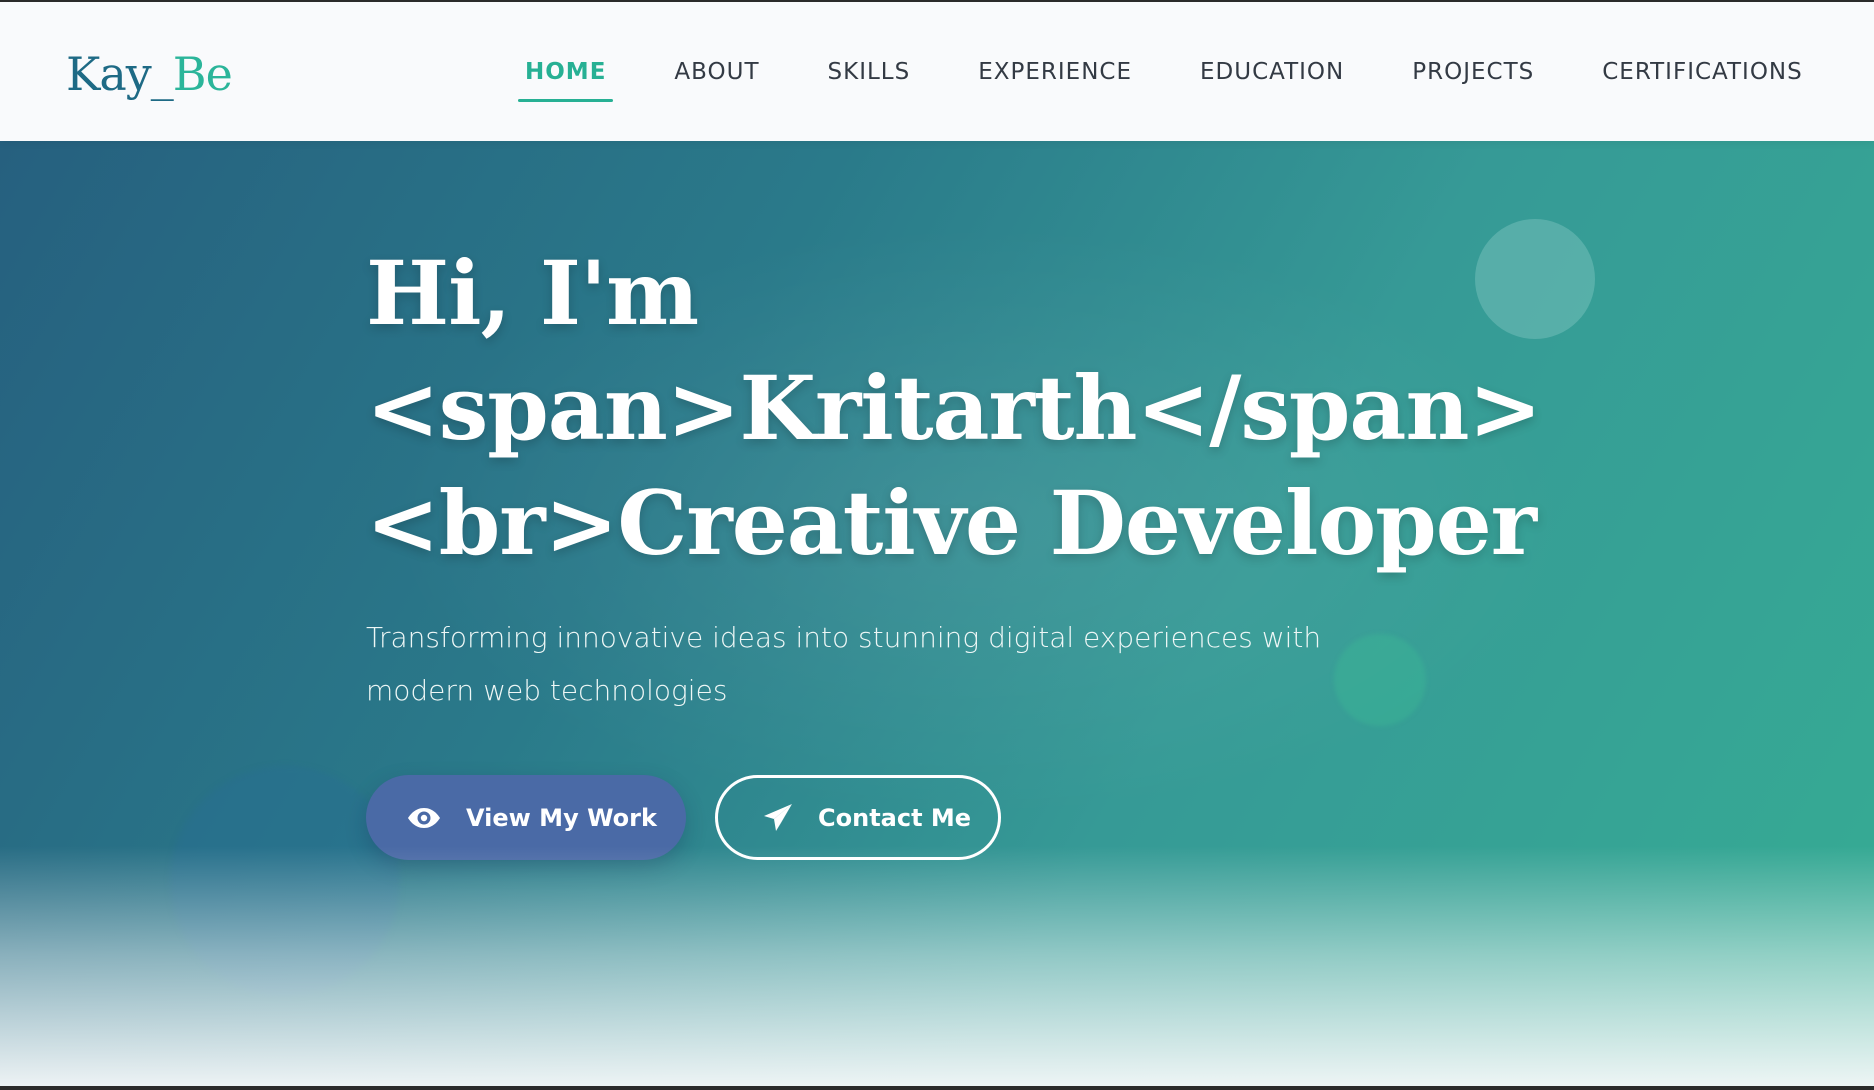  Describe the element at coordinates (895, 817) in the screenshot. I see `contact-me-label: Contact Me` at that location.